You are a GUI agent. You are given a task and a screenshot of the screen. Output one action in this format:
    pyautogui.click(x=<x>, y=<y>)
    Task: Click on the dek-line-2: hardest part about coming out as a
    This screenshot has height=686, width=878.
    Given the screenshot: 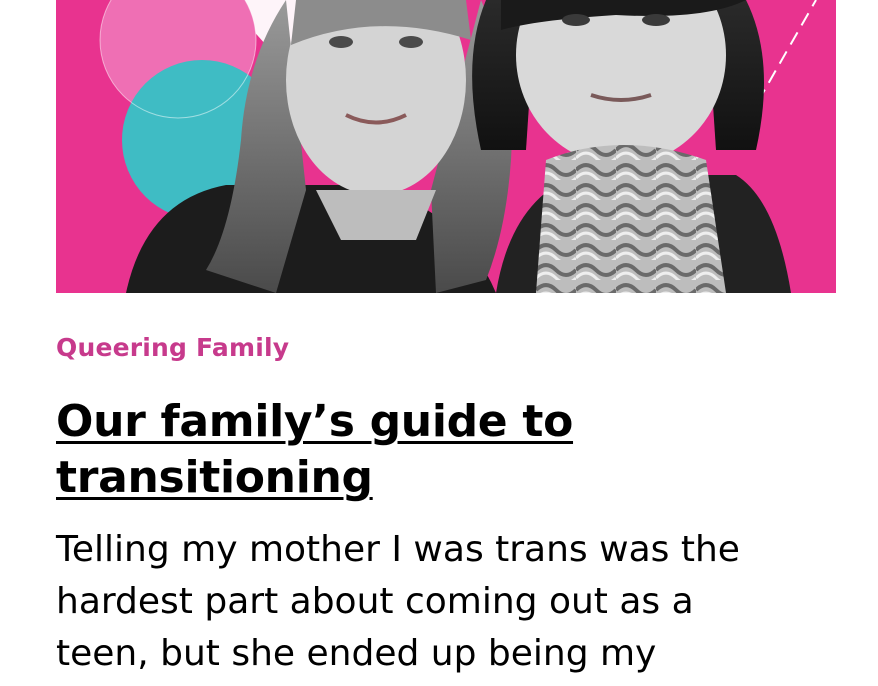 What is the action you would take?
    pyautogui.click(x=375, y=601)
    